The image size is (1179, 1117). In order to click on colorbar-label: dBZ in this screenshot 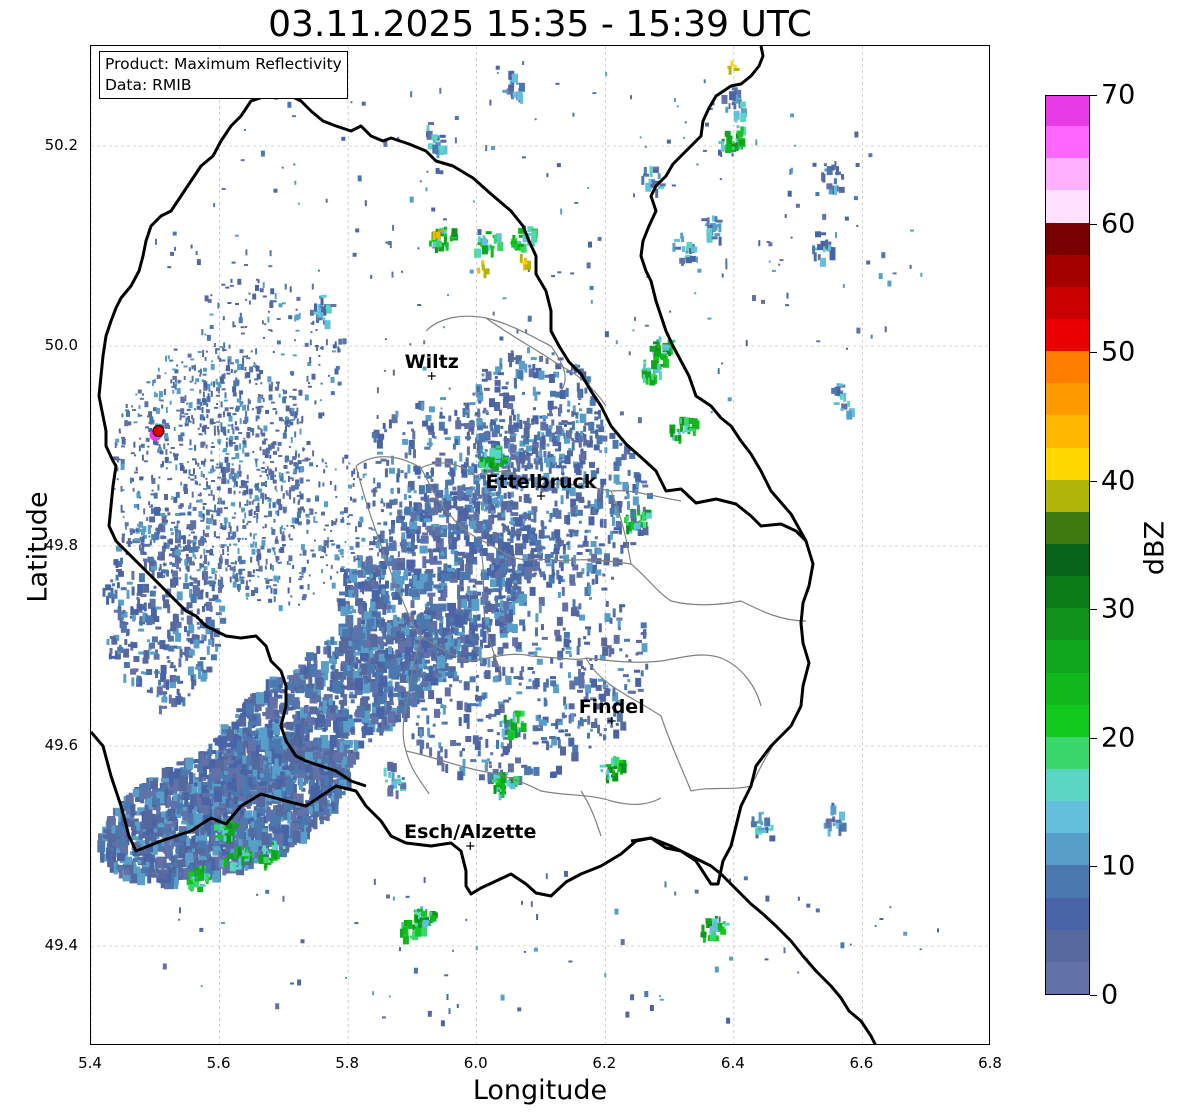, I will do `click(1155, 548)`.